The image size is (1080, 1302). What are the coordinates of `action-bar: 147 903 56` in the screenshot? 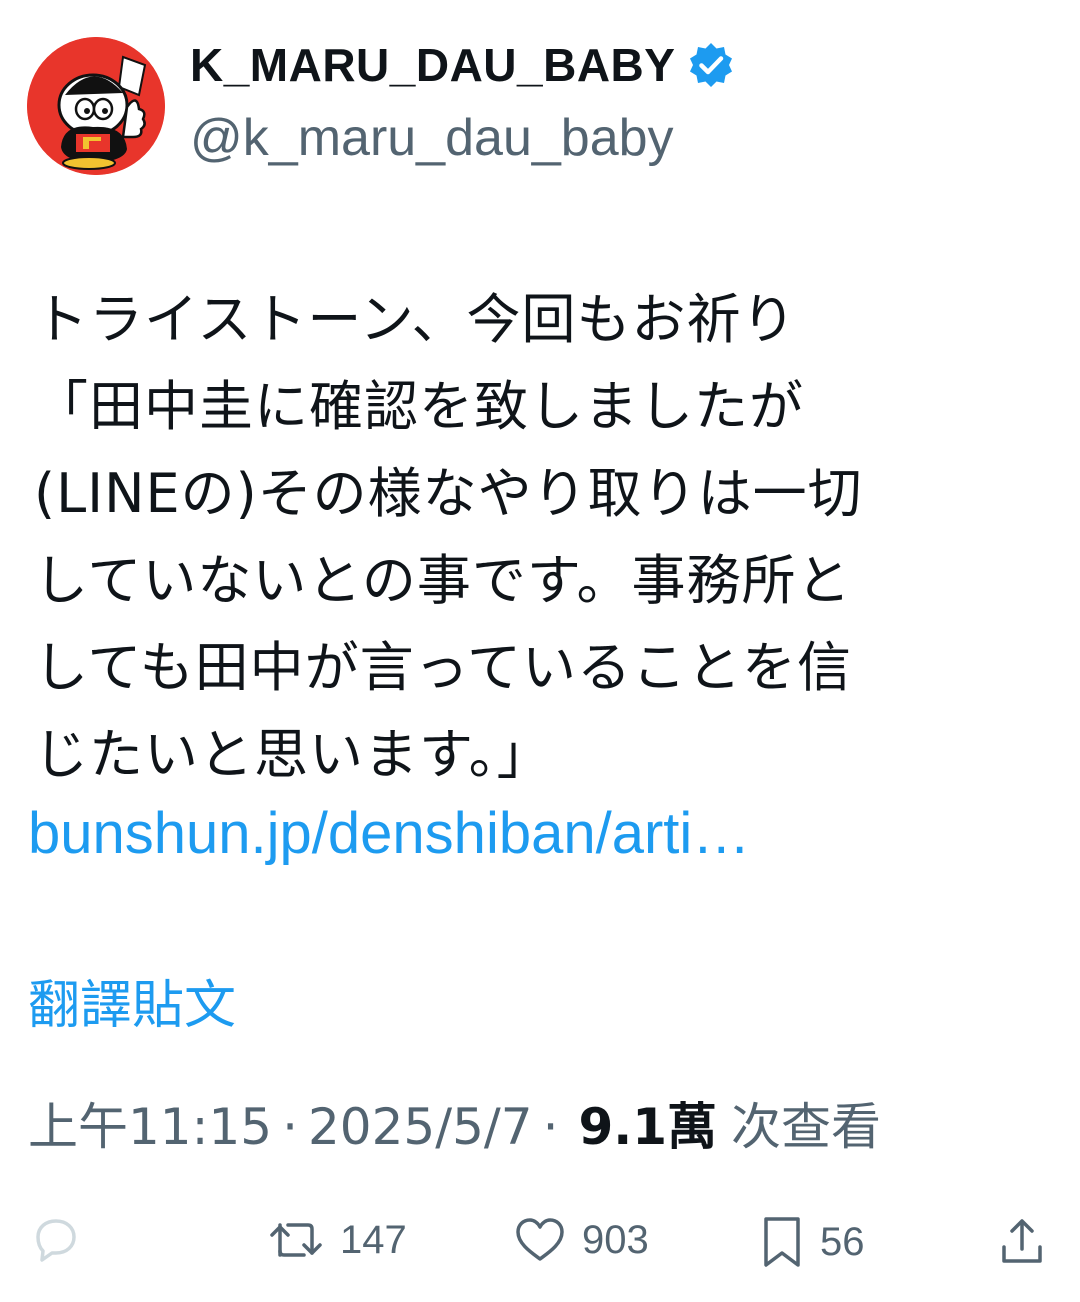 It's located at (540, 1245).